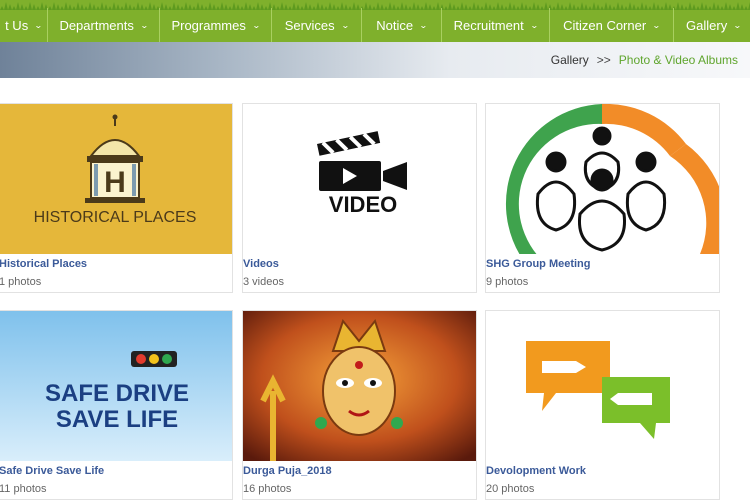 The width and height of the screenshot is (750, 500). Describe the element at coordinates (21, 282) in the screenshot. I see `album-count: 1 photos` at that location.